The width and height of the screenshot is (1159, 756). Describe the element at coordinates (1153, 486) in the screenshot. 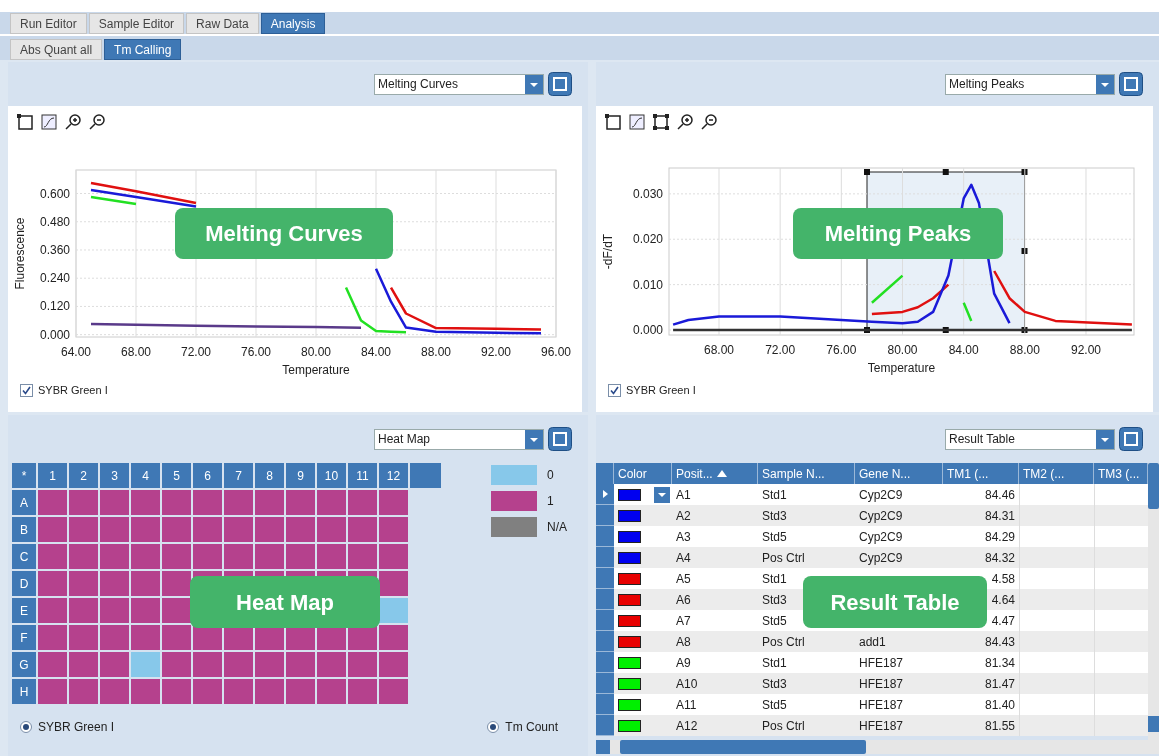

I see `vertical-scrollbar-thumb` at that location.